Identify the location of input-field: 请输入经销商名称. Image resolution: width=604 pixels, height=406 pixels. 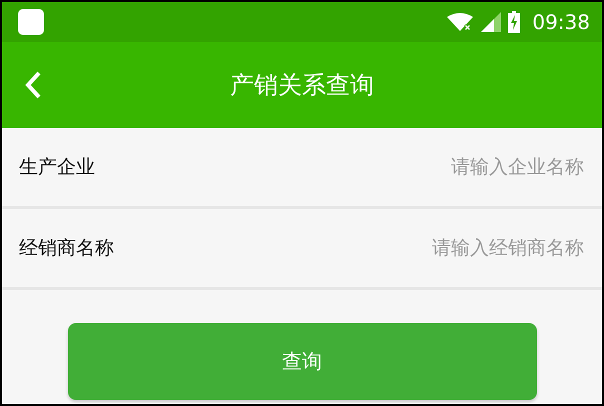
(350, 248).